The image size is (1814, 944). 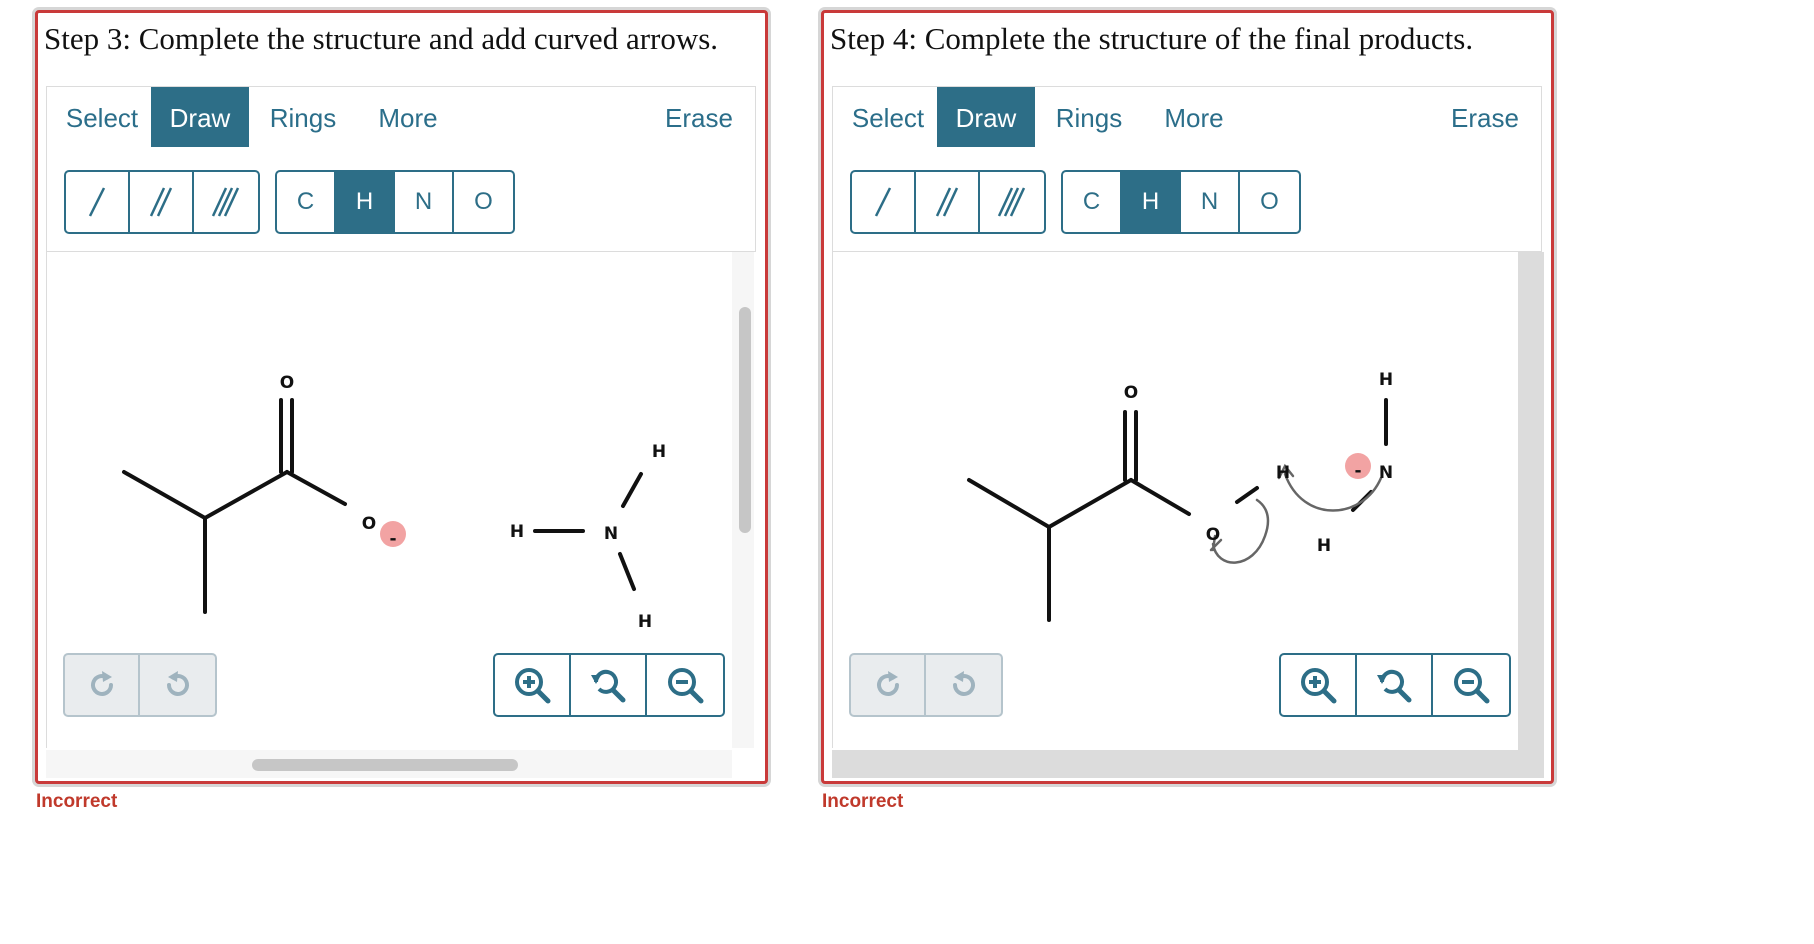 I want to click on canvas-gutter-right, so click(x=1531, y=515).